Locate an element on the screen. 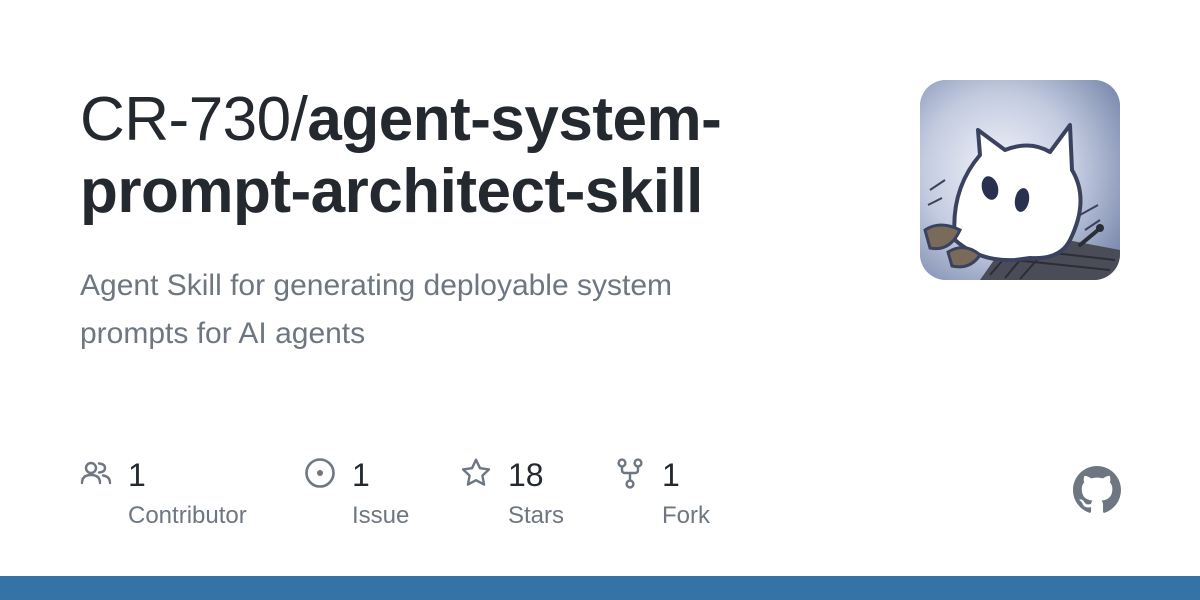 The width and height of the screenshot is (1200, 600). stars-label: Stars is located at coordinates (536, 515).